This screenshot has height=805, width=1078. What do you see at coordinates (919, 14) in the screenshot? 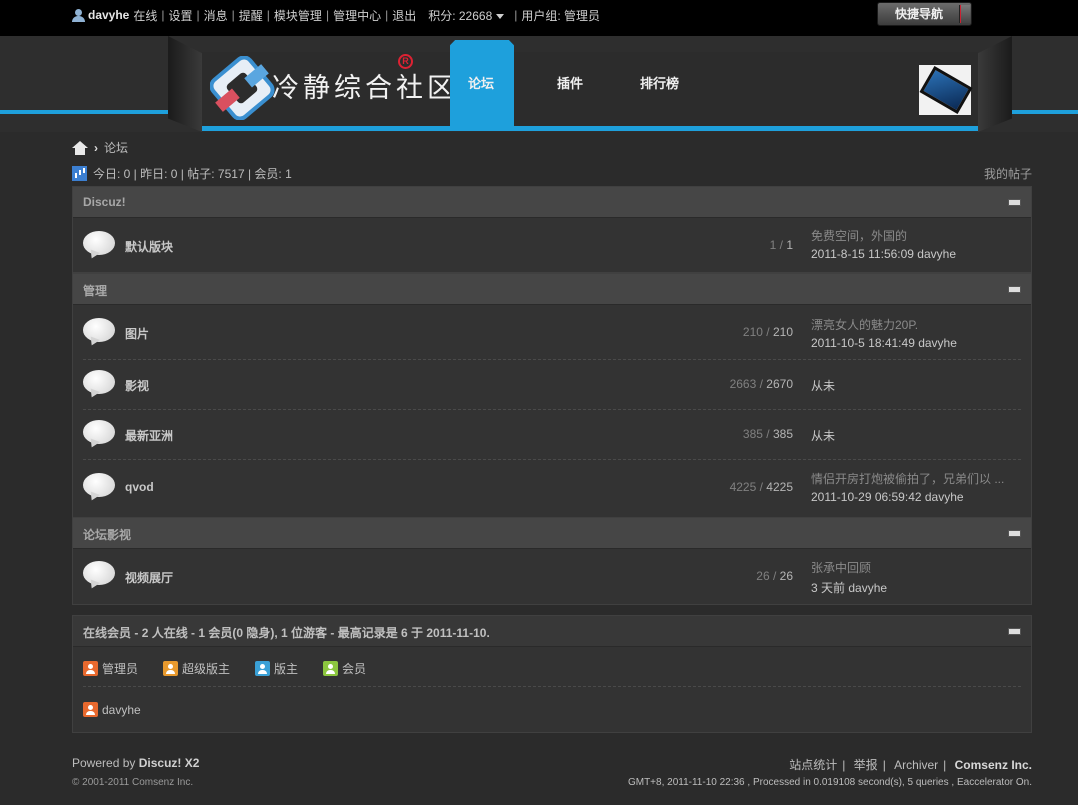
I see `quick-nav-label: 快捷导航` at bounding box center [919, 14].